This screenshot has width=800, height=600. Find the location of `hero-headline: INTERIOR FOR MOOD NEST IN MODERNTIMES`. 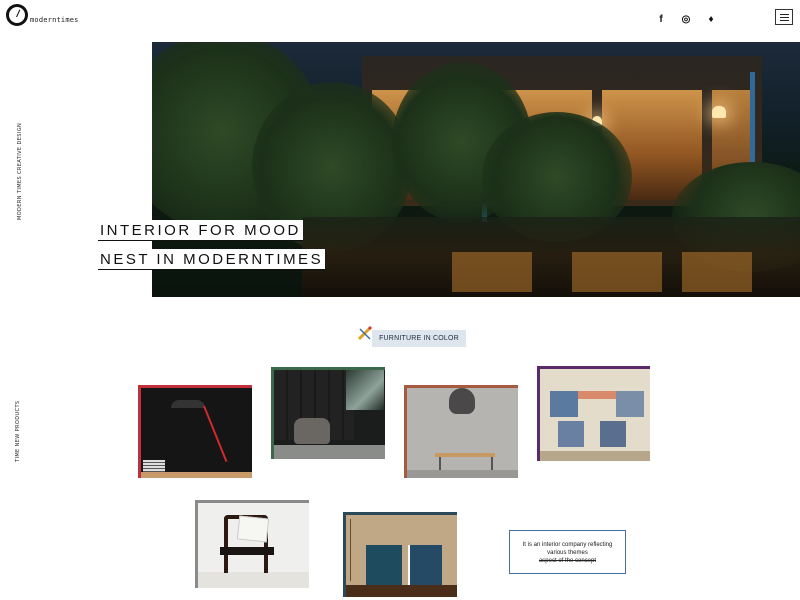

hero-headline: INTERIOR FOR MOOD NEST IN MODERNTIMES is located at coordinates (212, 245).